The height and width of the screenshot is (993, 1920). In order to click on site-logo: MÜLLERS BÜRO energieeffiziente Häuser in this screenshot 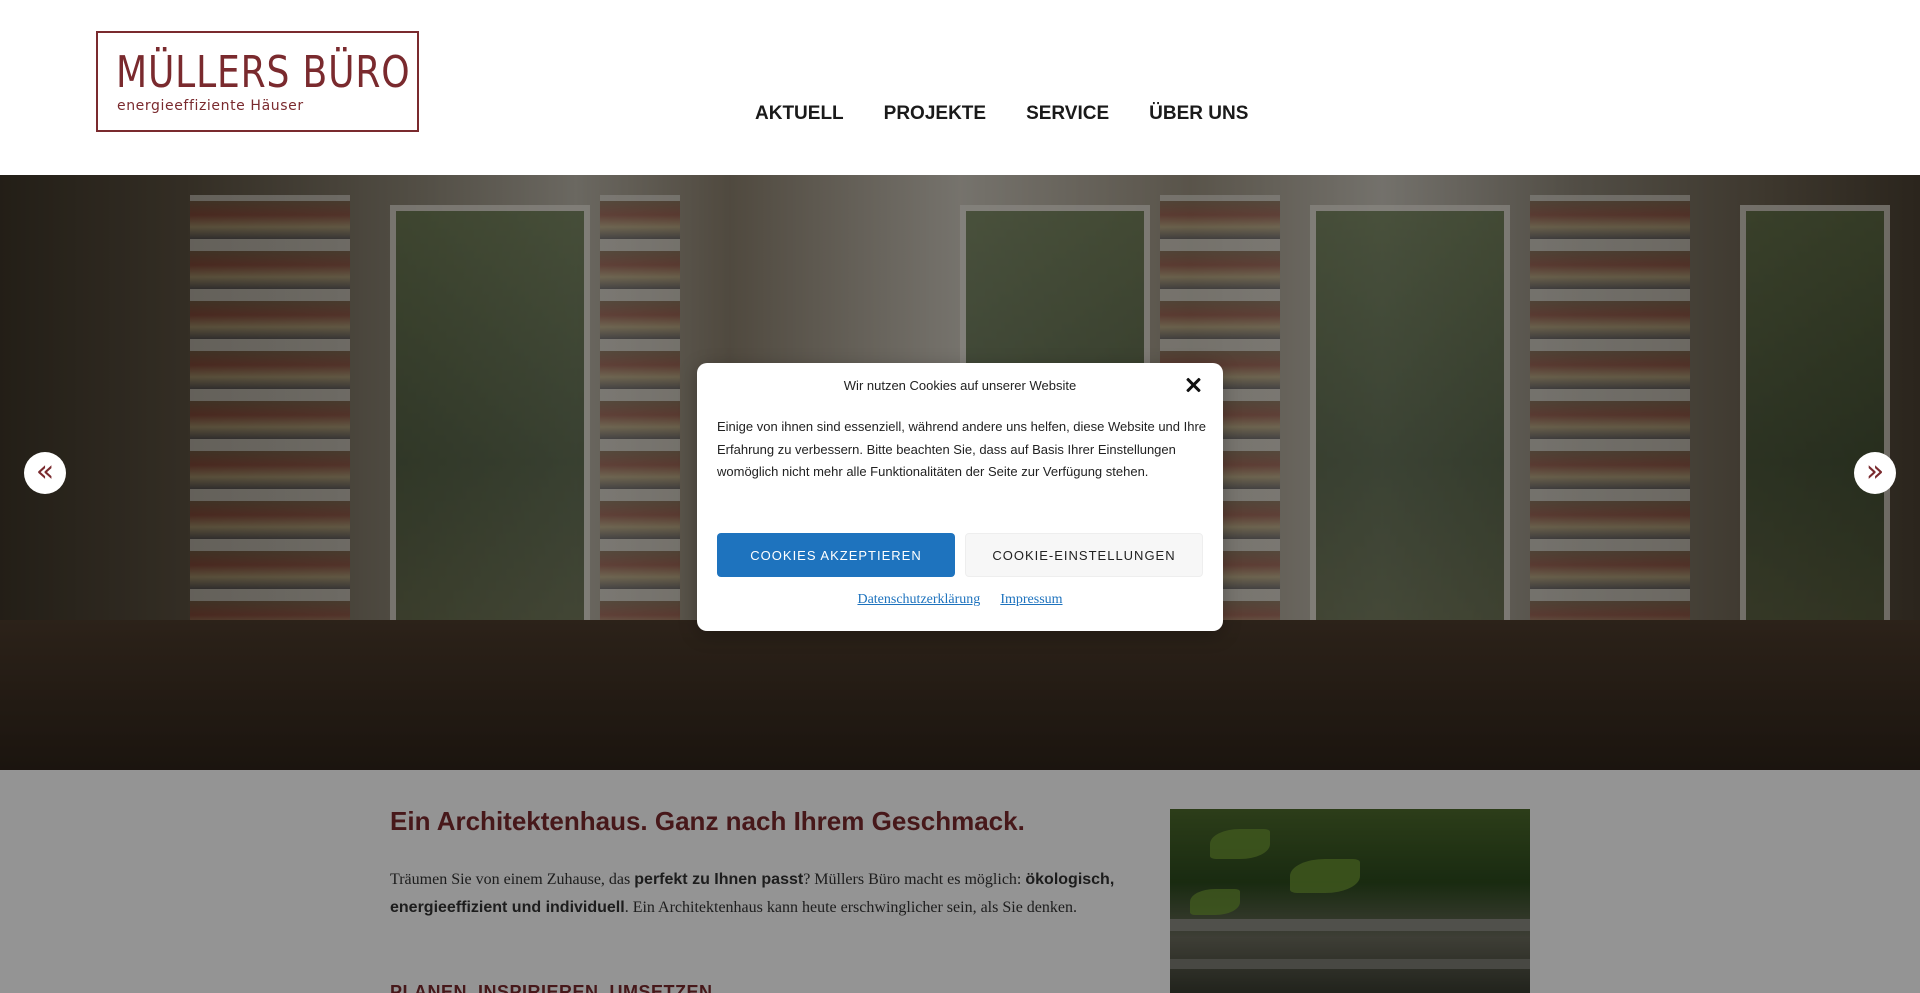, I will do `click(257, 81)`.